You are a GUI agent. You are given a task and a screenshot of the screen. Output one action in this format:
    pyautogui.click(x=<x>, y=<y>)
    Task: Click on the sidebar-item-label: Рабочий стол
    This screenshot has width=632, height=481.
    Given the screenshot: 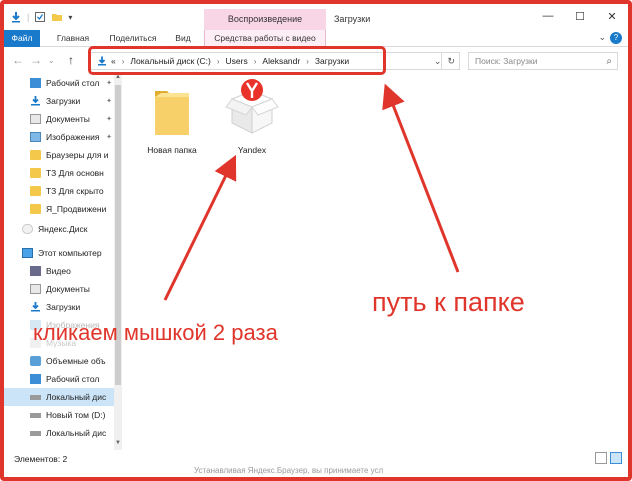 What is the action you would take?
    pyautogui.click(x=73, y=379)
    